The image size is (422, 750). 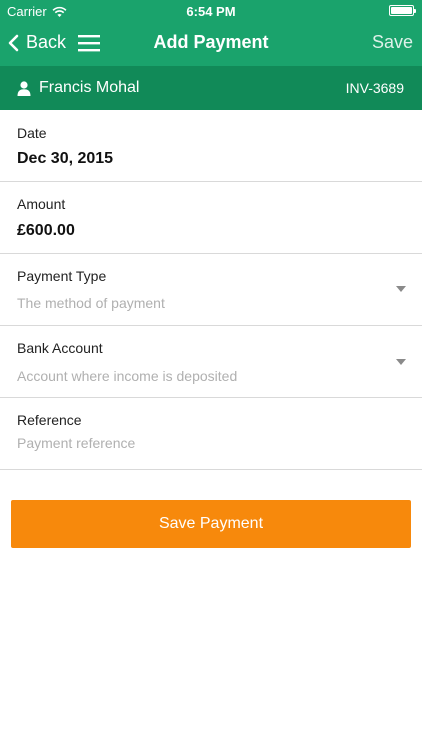 What do you see at coordinates (211, 290) in the screenshot?
I see `payment-type-field: Payment Type The method of payment` at bounding box center [211, 290].